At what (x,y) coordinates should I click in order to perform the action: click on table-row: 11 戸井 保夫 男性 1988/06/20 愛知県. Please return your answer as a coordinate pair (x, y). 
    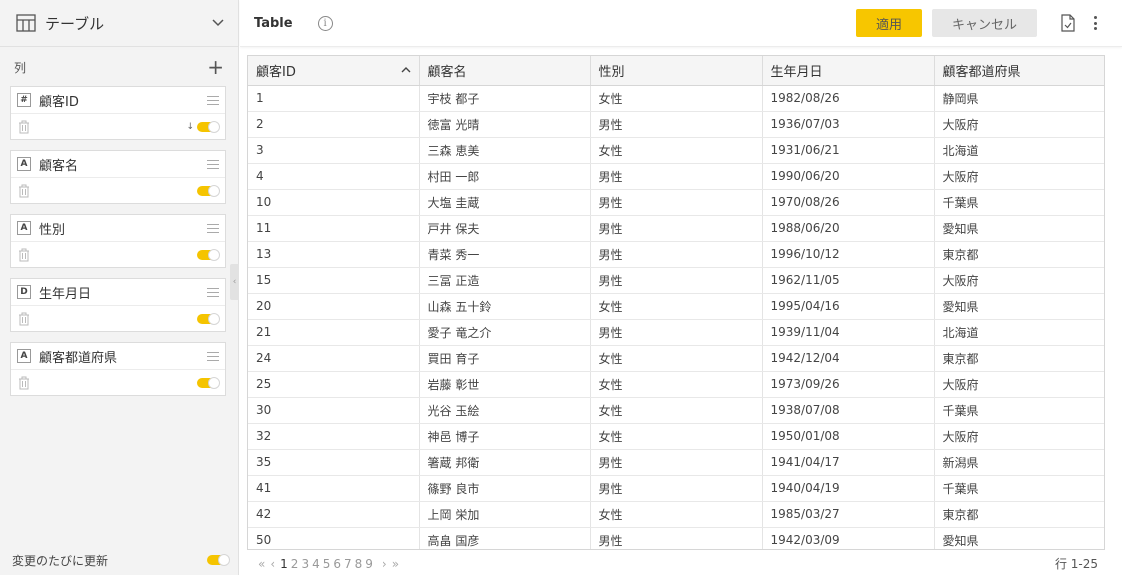
    Looking at the image, I should click on (676, 228).